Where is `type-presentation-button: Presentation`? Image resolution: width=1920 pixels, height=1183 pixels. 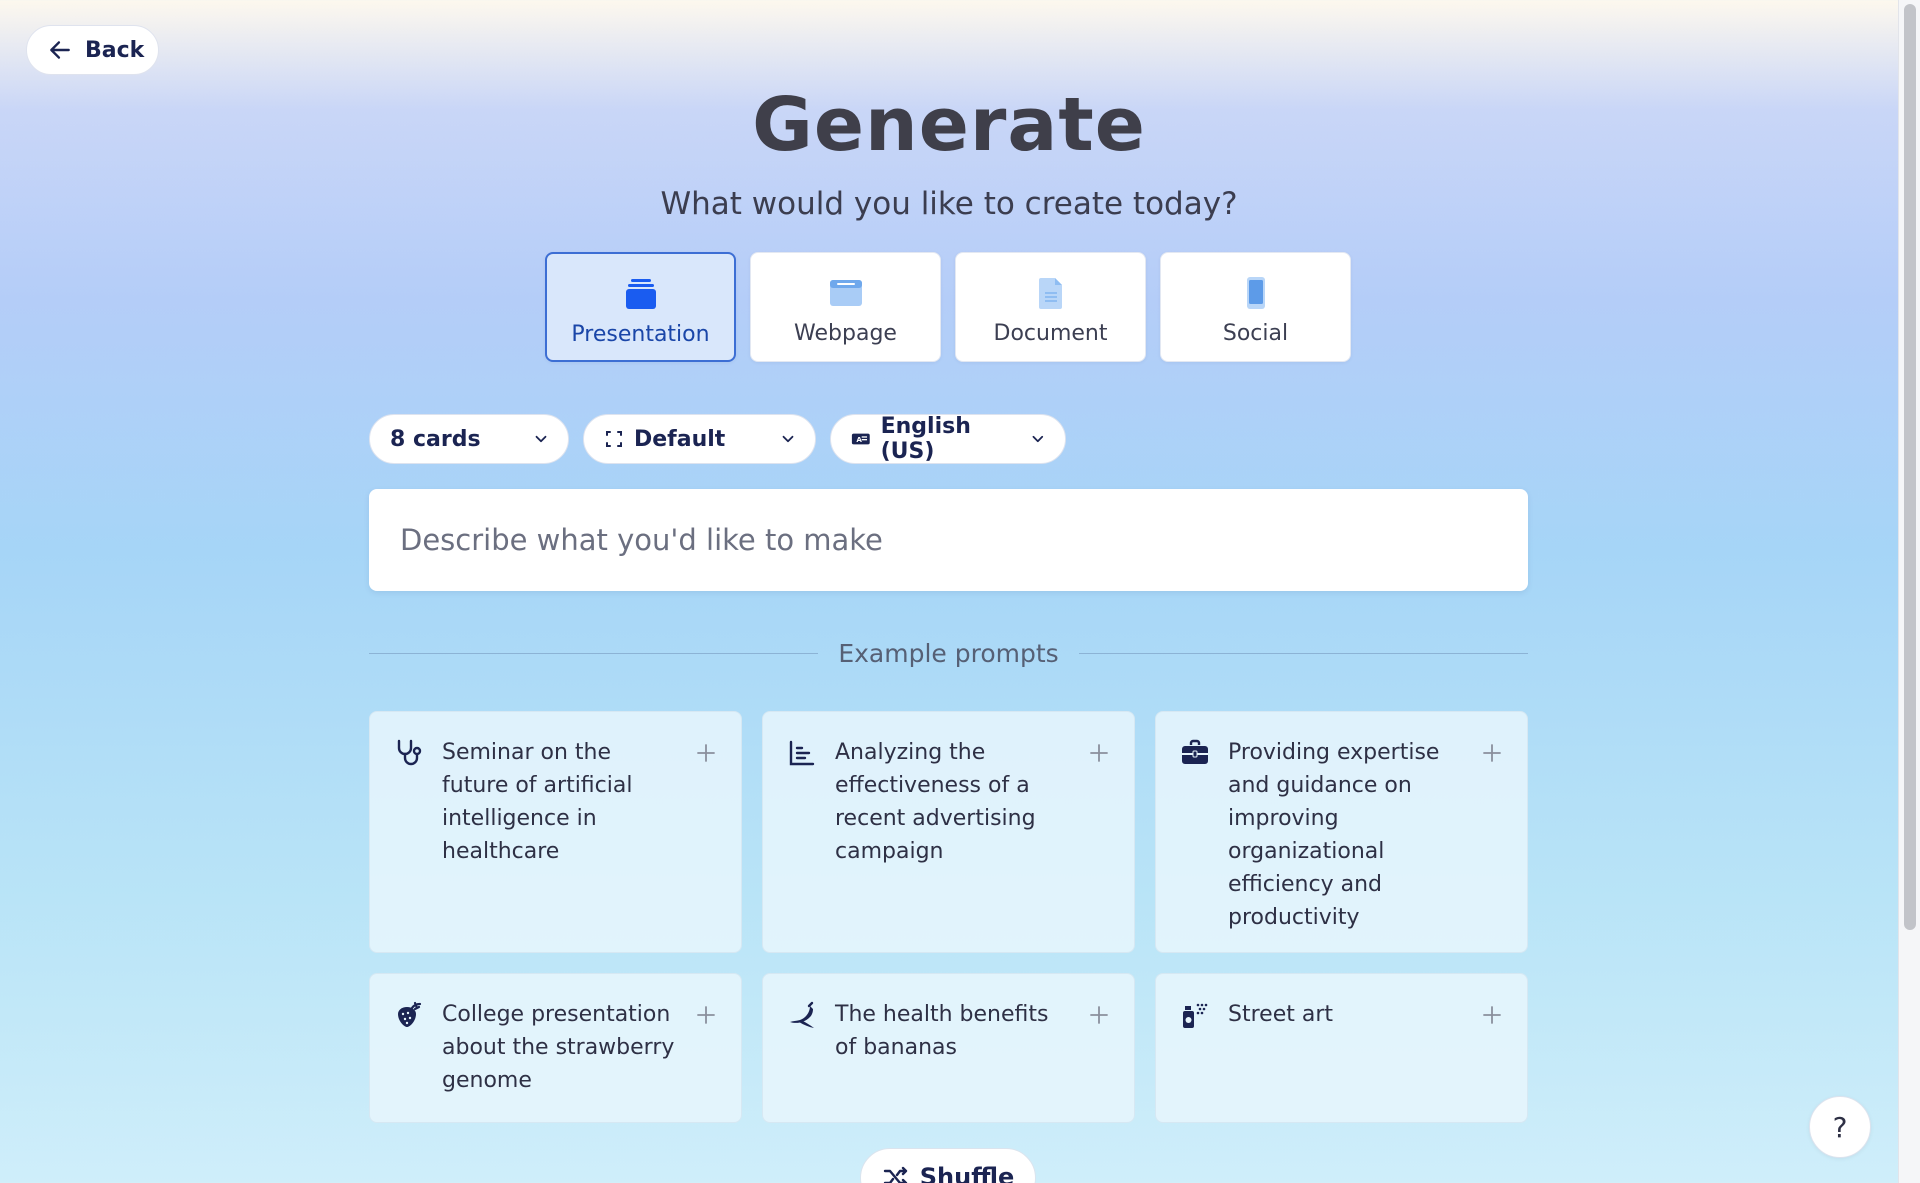 type-presentation-button: Presentation is located at coordinates (640, 307).